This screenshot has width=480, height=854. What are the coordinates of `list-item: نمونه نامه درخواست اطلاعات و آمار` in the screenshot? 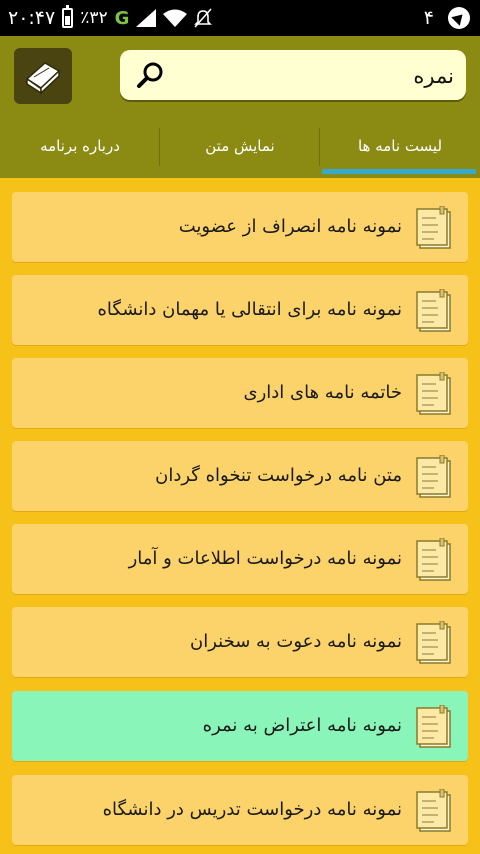 It's located at (240, 559).